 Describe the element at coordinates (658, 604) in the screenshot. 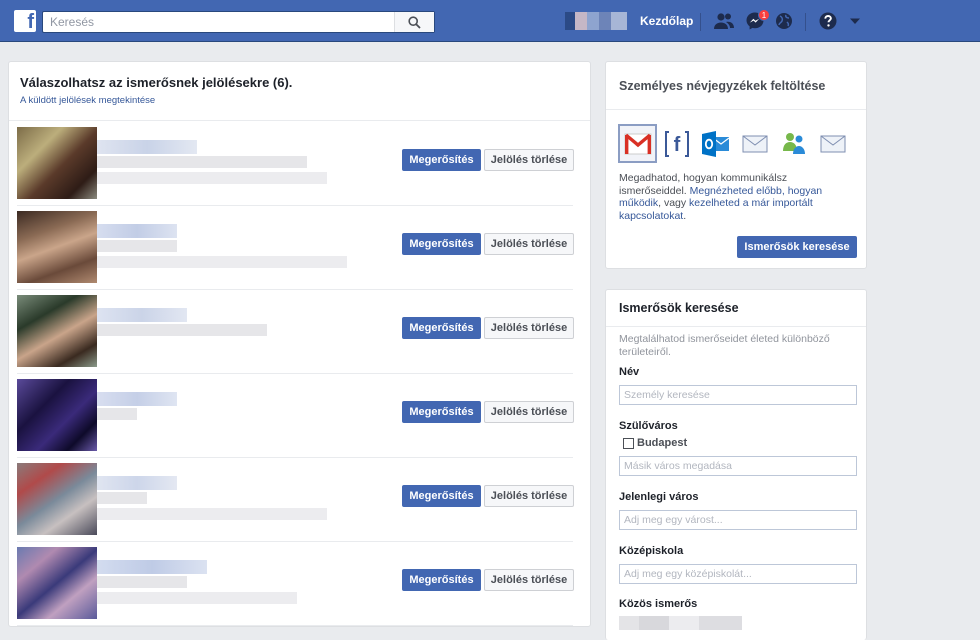

I see `mutual-friend-label: Közös ismerős` at that location.